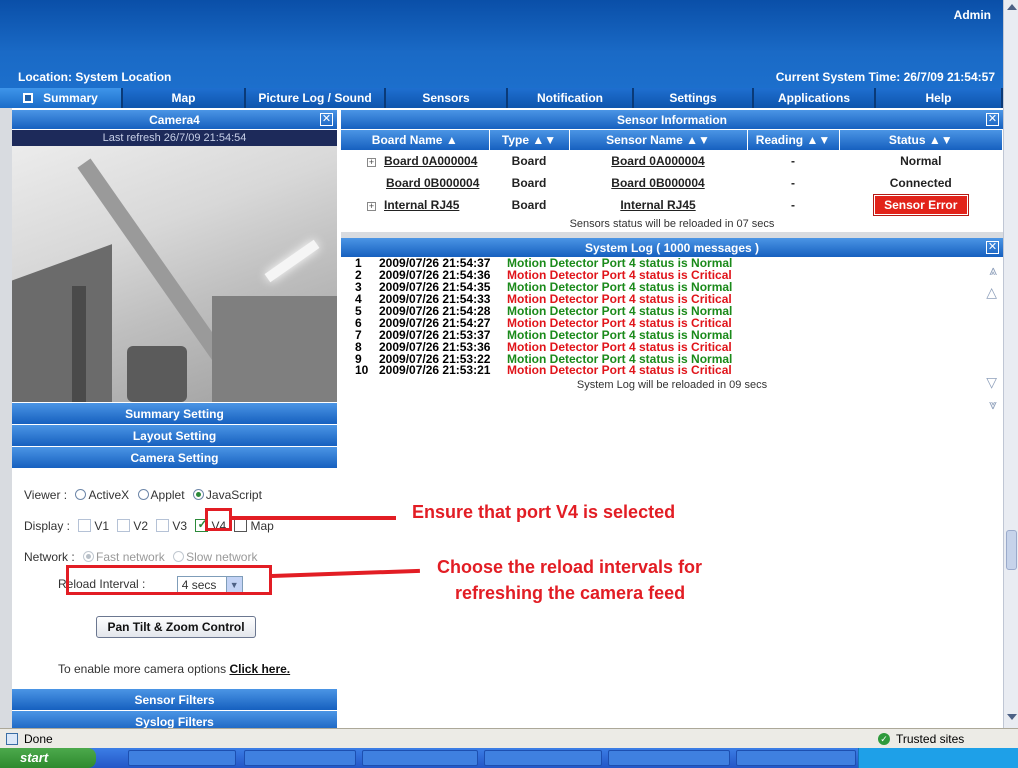 This screenshot has width=1018, height=768. Describe the element at coordinates (179, 556) in the screenshot. I see `slow-network-radio` at that location.